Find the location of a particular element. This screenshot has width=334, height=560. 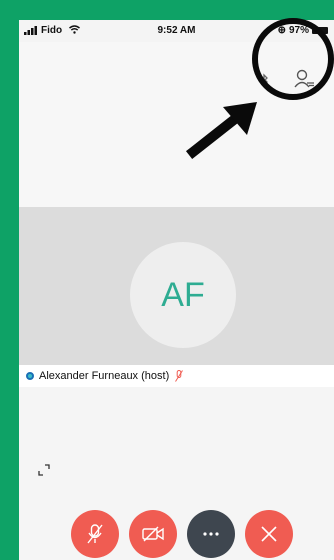

mute-button is located at coordinates (95, 534).